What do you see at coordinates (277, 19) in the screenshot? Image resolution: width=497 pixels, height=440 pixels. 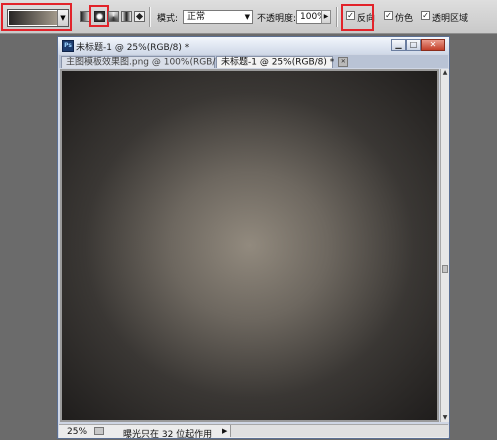 I see `opacity-label: 不透明度:` at bounding box center [277, 19].